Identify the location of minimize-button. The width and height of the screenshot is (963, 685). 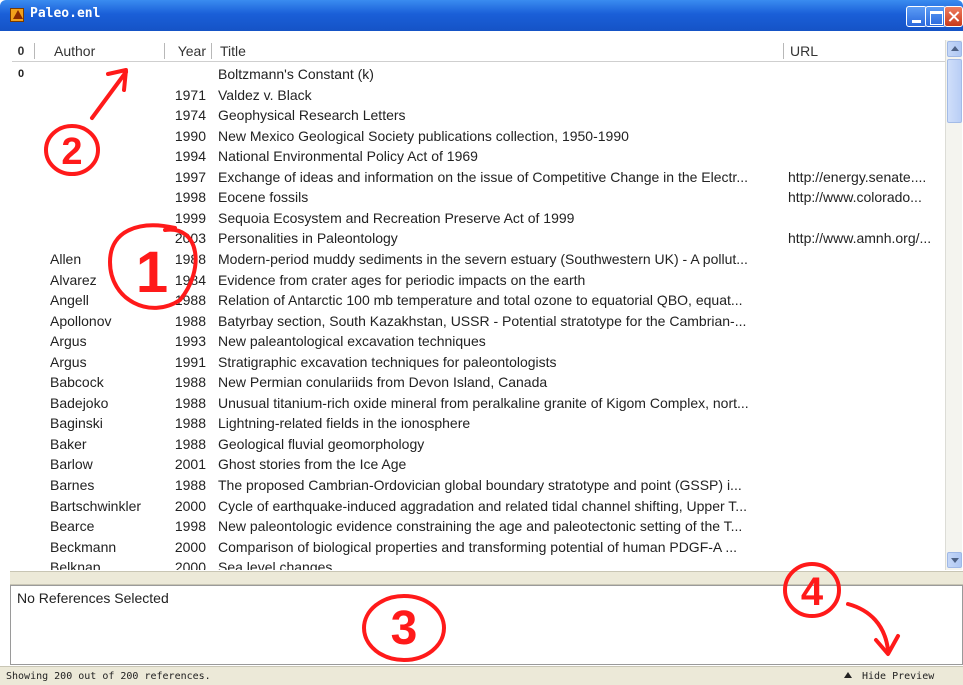
(916, 16).